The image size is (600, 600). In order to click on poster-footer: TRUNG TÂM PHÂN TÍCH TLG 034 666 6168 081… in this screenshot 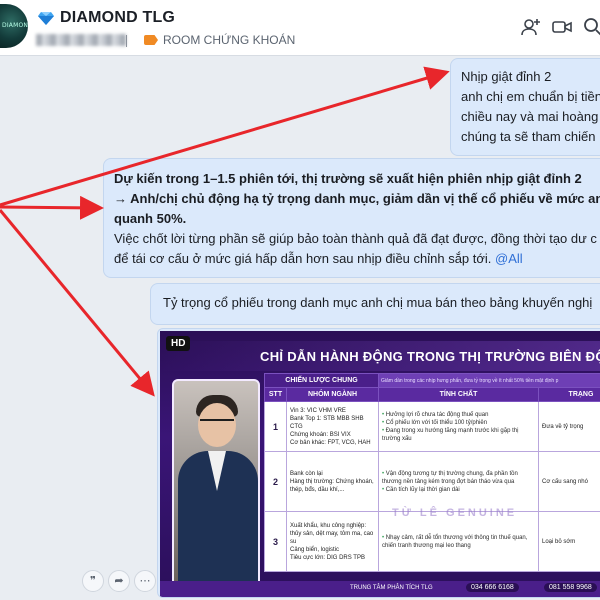, I will do `click(380, 589)`.